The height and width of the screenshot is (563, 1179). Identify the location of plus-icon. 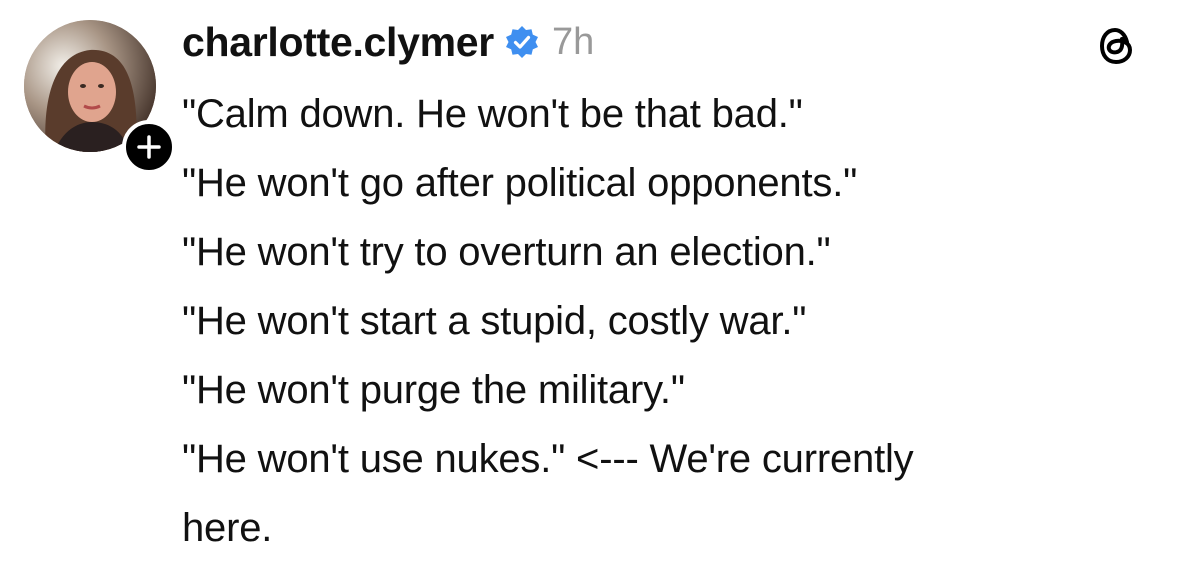
(149, 147).